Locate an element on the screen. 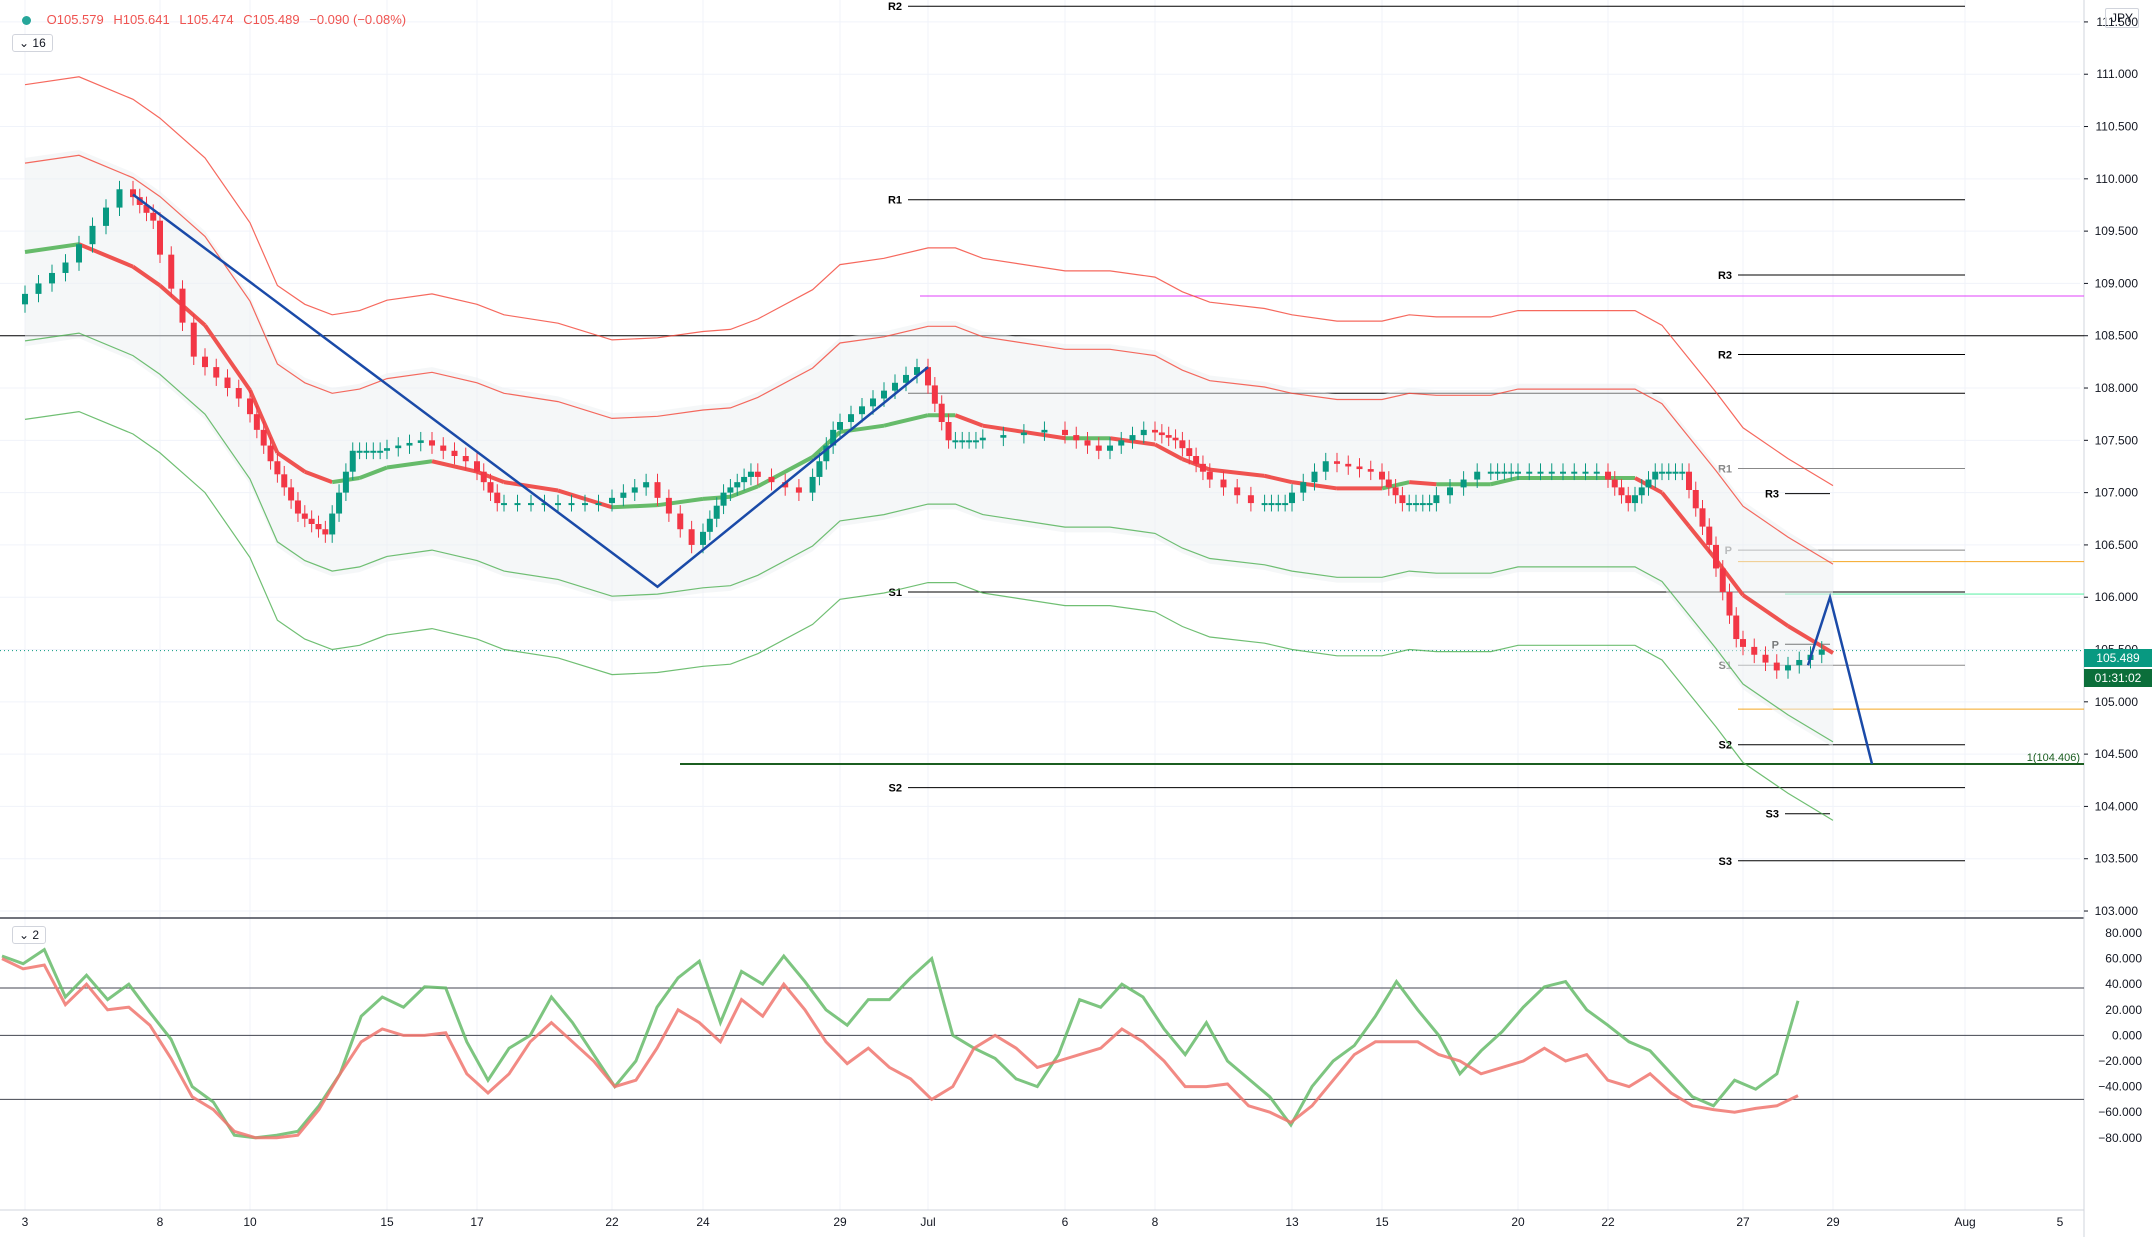 The width and height of the screenshot is (2152, 1237). price-tick-label: 107.500 is located at coordinates (2117, 440).